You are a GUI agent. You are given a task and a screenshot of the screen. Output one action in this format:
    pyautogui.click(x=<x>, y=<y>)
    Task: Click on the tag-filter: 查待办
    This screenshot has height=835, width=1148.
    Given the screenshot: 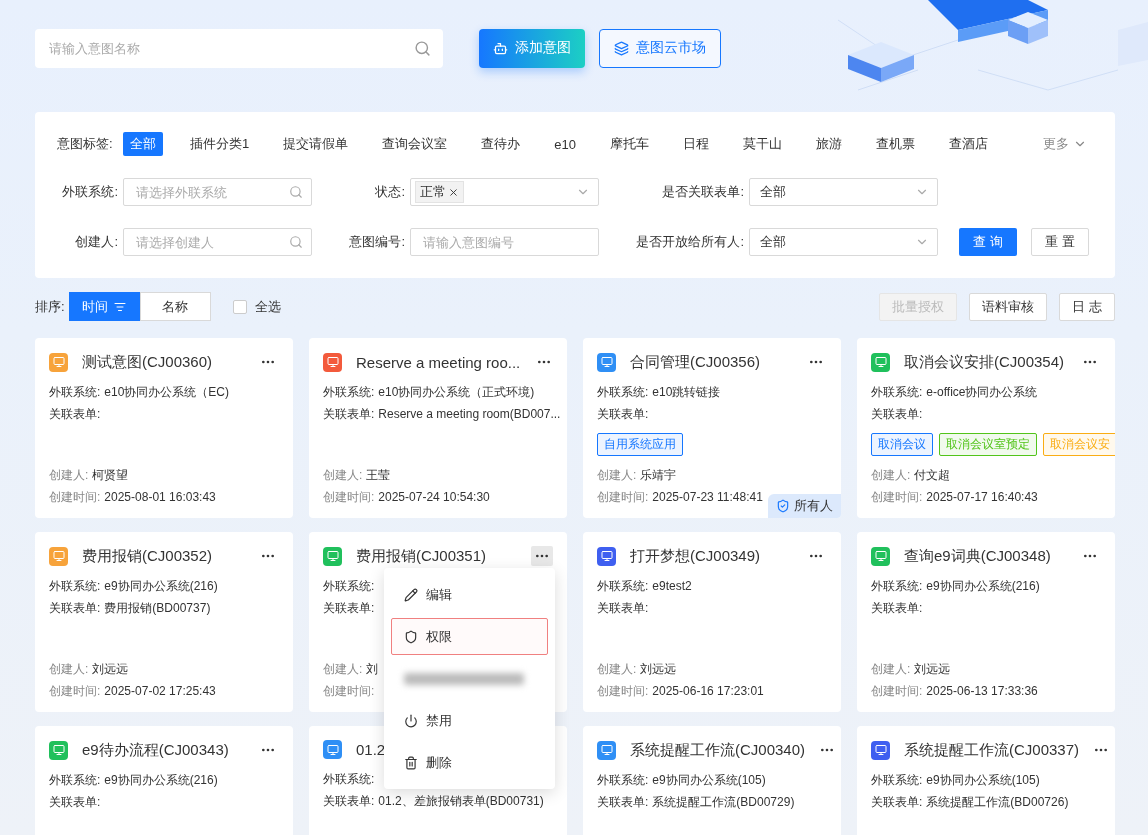 What is the action you would take?
    pyautogui.click(x=501, y=144)
    